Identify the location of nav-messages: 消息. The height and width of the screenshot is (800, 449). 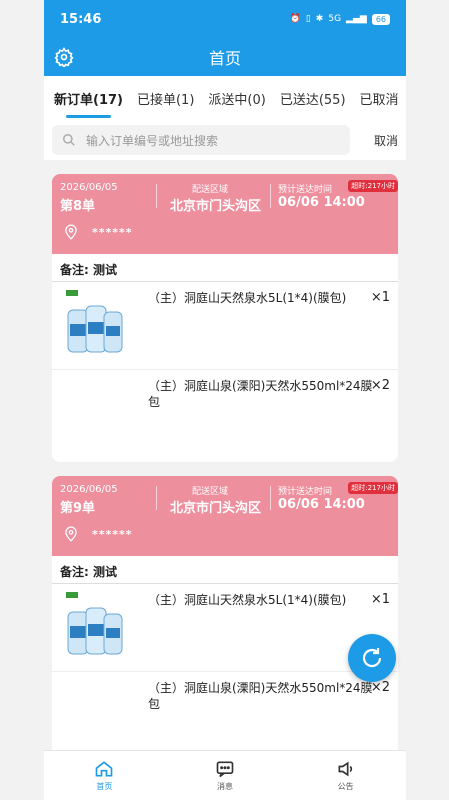
(225, 775).